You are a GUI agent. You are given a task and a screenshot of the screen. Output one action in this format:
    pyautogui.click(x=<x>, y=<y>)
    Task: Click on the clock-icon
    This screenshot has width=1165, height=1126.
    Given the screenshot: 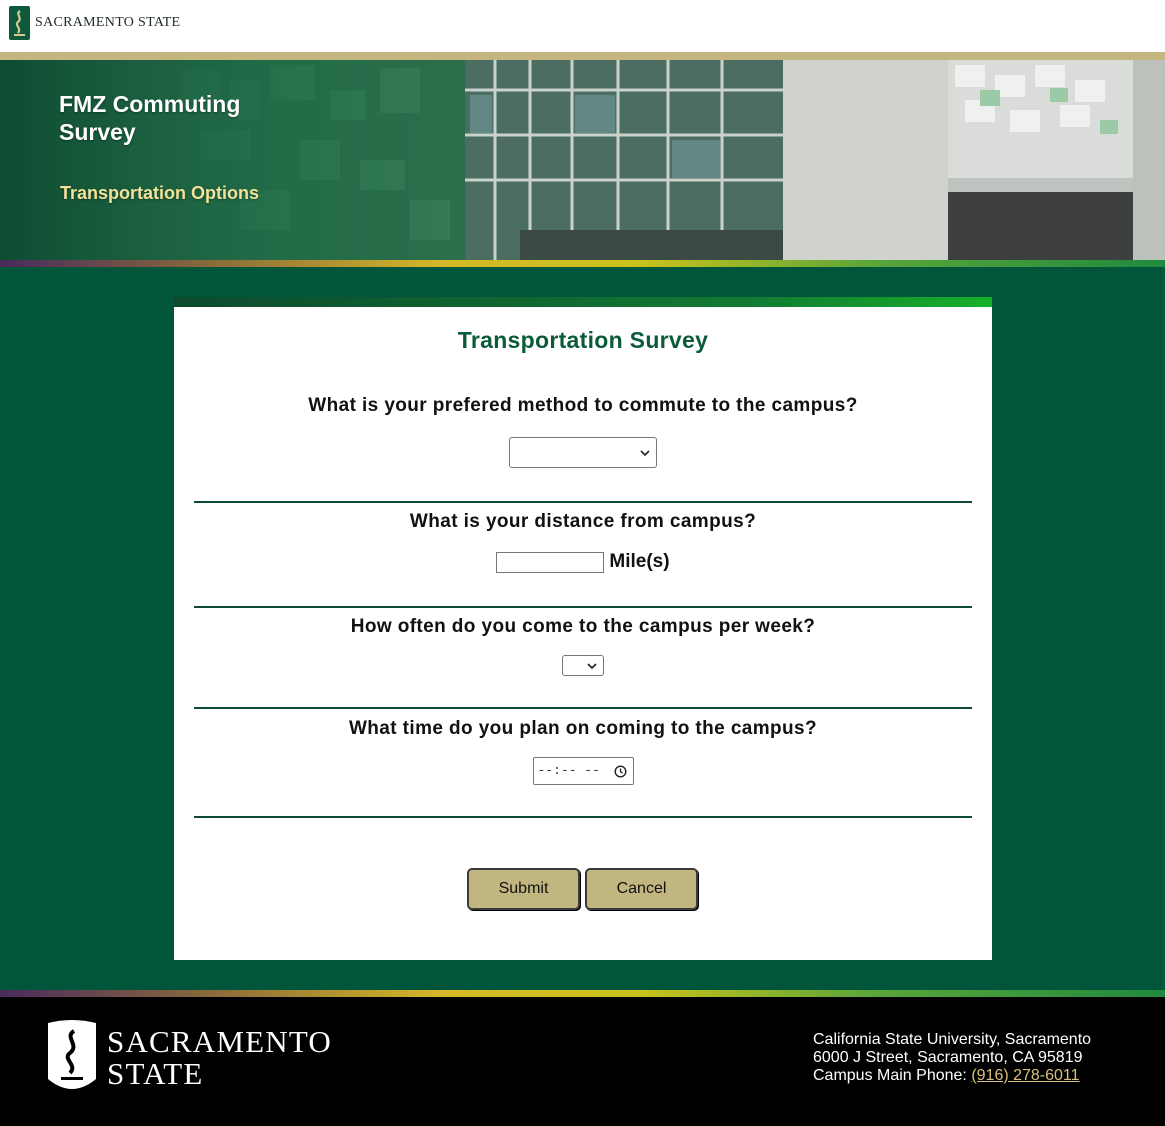 What is the action you would take?
    pyautogui.click(x=620, y=771)
    